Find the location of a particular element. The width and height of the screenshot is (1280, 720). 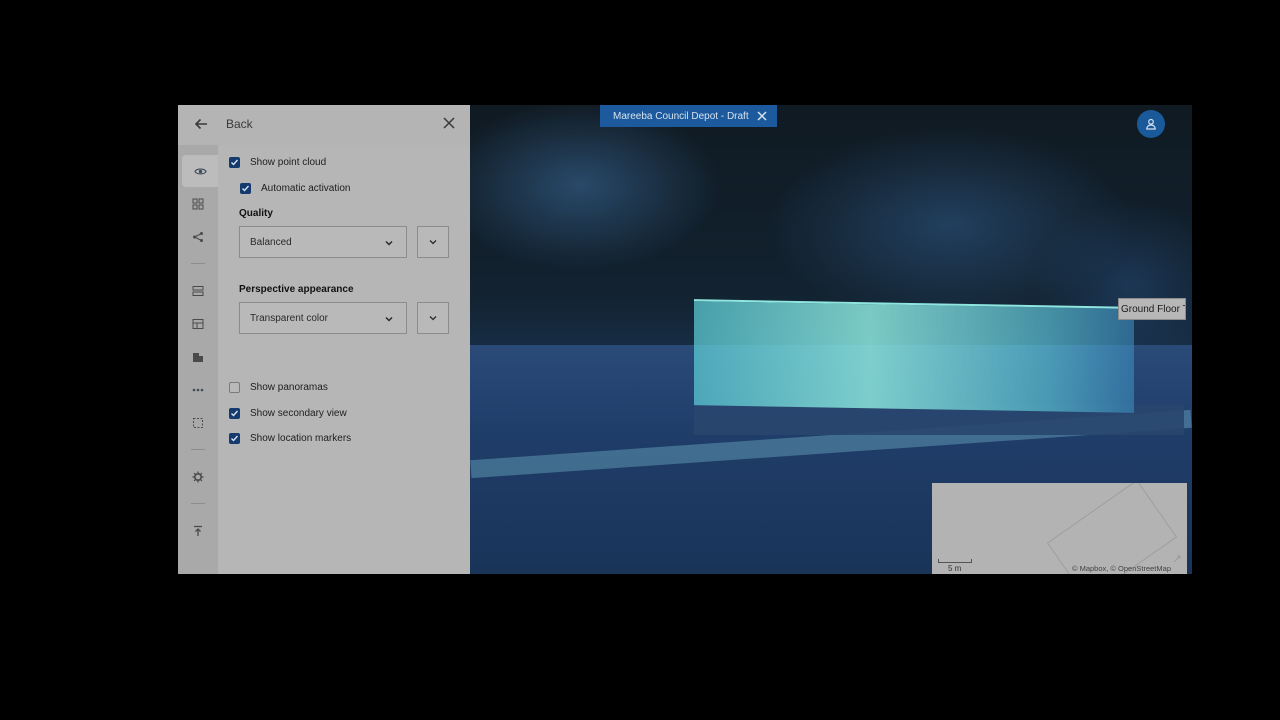

perspective-expand-button is located at coordinates (433, 318).